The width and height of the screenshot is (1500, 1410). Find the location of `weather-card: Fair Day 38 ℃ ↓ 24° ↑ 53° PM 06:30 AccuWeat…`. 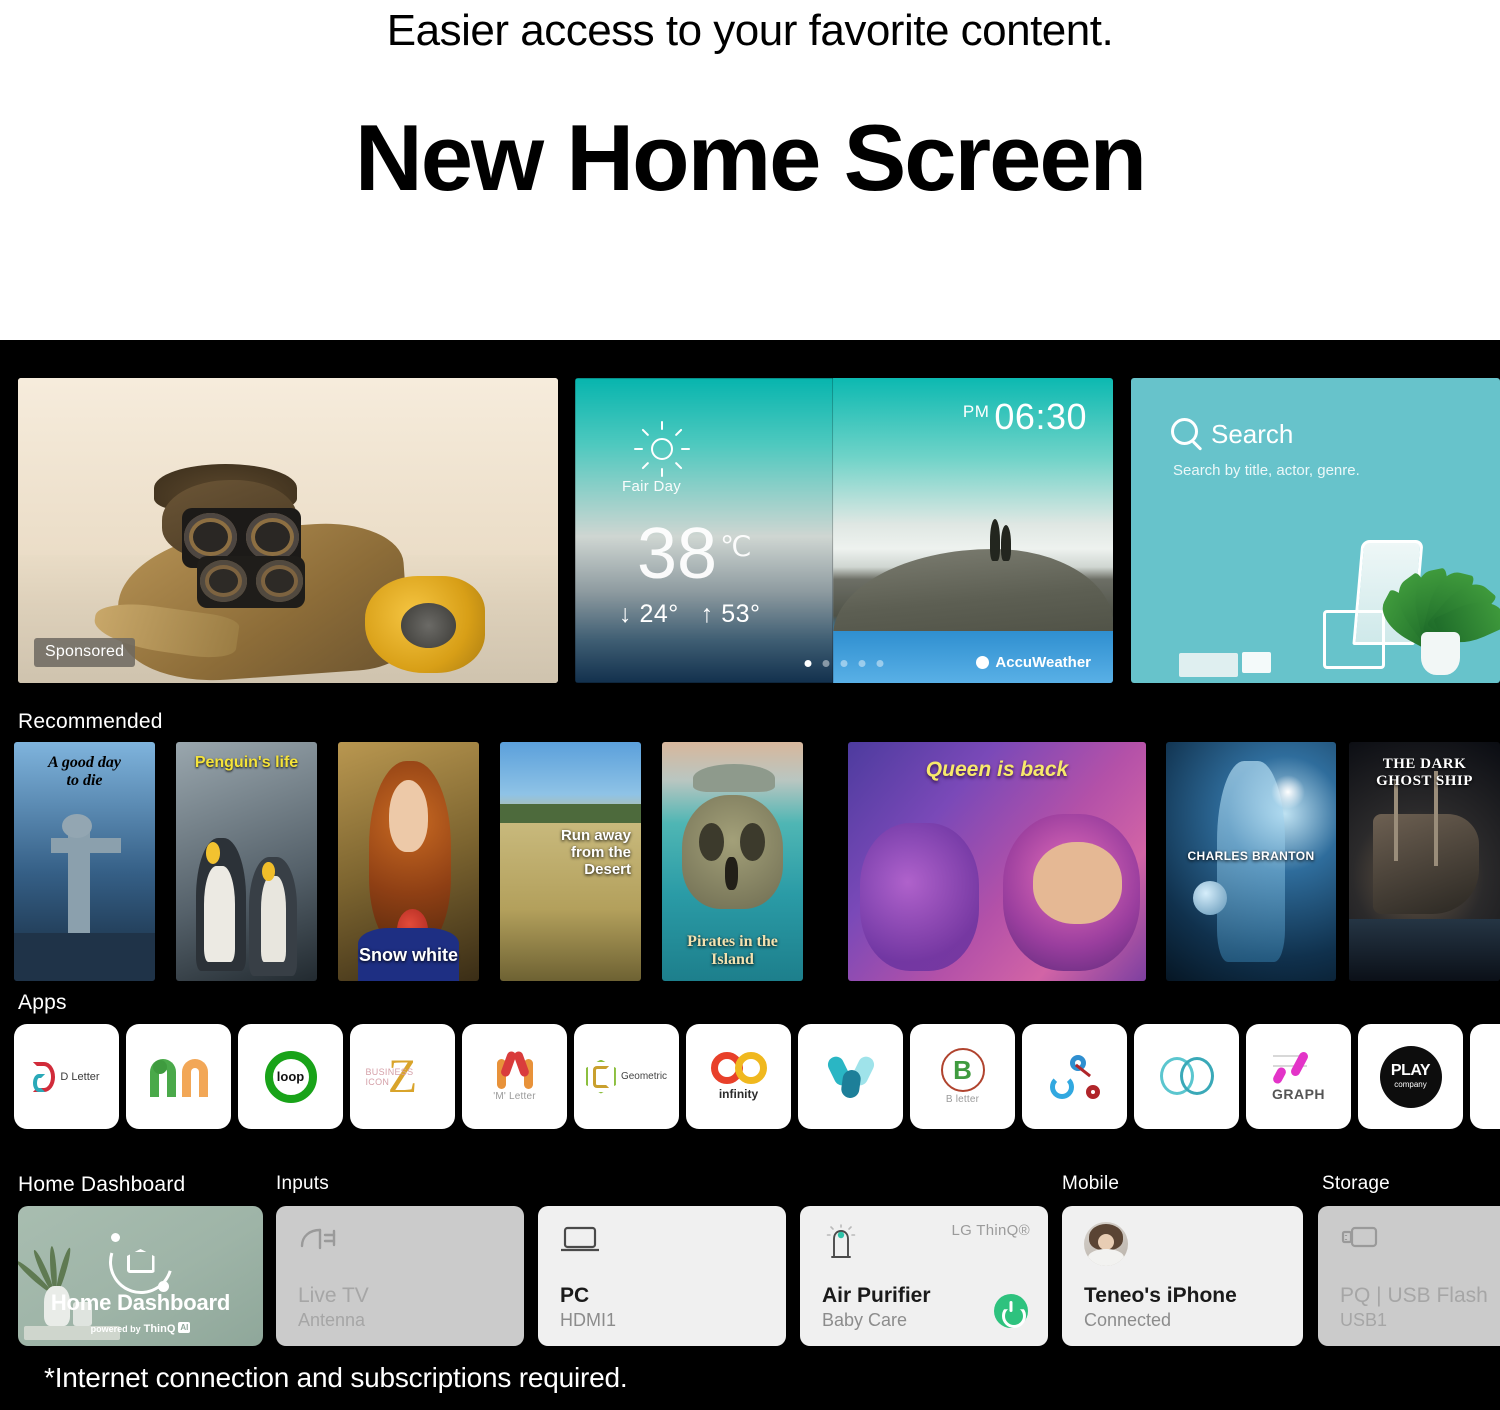

weather-card: Fair Day 38 ℃ ↓ 24° ↑ 53° PM 06:30 AccuWeat… is located at coordinates (844, 530).